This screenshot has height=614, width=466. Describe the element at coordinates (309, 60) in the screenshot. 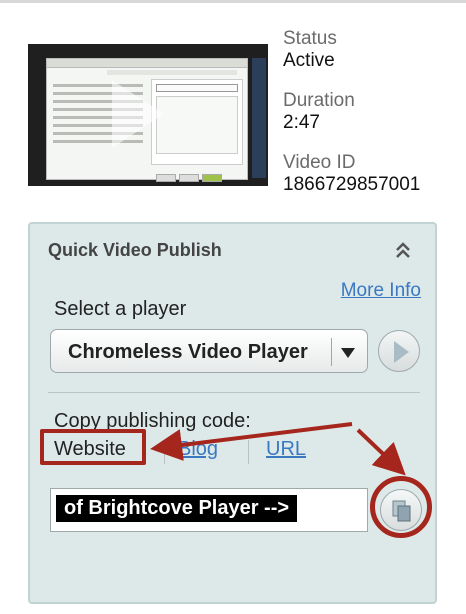

I see `status-value: Active` at that location.